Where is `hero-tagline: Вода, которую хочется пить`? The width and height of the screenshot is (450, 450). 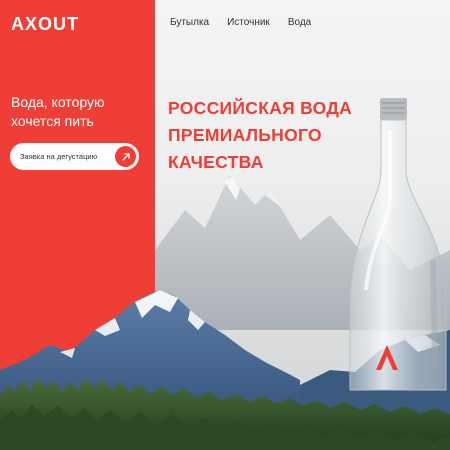
hero-tagline: Вода, которую хочется пить is located at coordinates (81, 112).